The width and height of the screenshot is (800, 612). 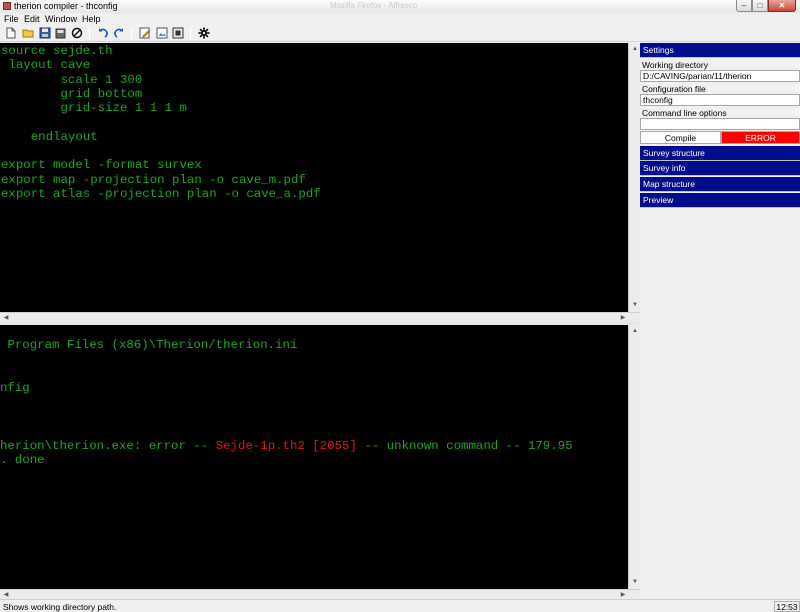 I want to click on menu-bar: File Edit Window Help, so click(x=400, y=19).